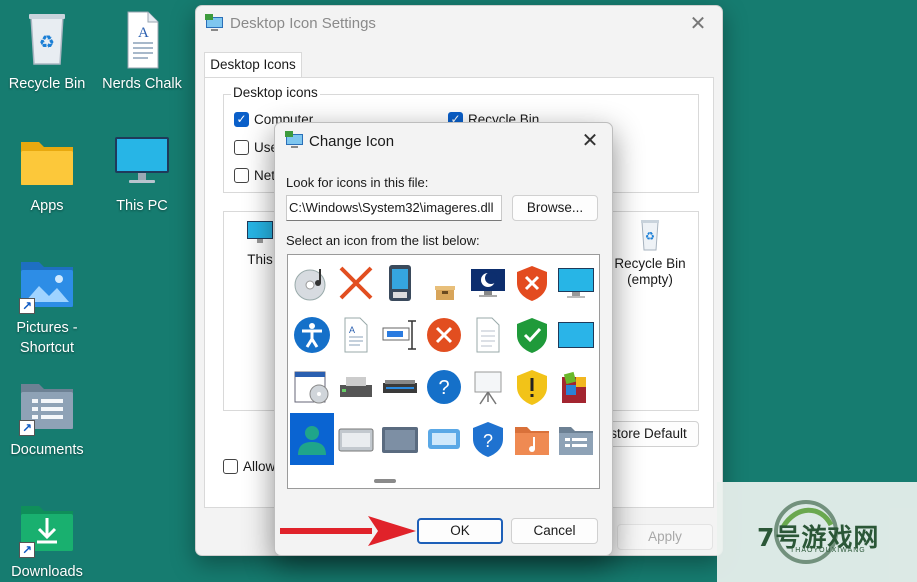 The width and height of the screenshot is (917, 582). Describe the element at coordinates (312, 335) in the screenshot. I see `accessibility-icon` at that location.